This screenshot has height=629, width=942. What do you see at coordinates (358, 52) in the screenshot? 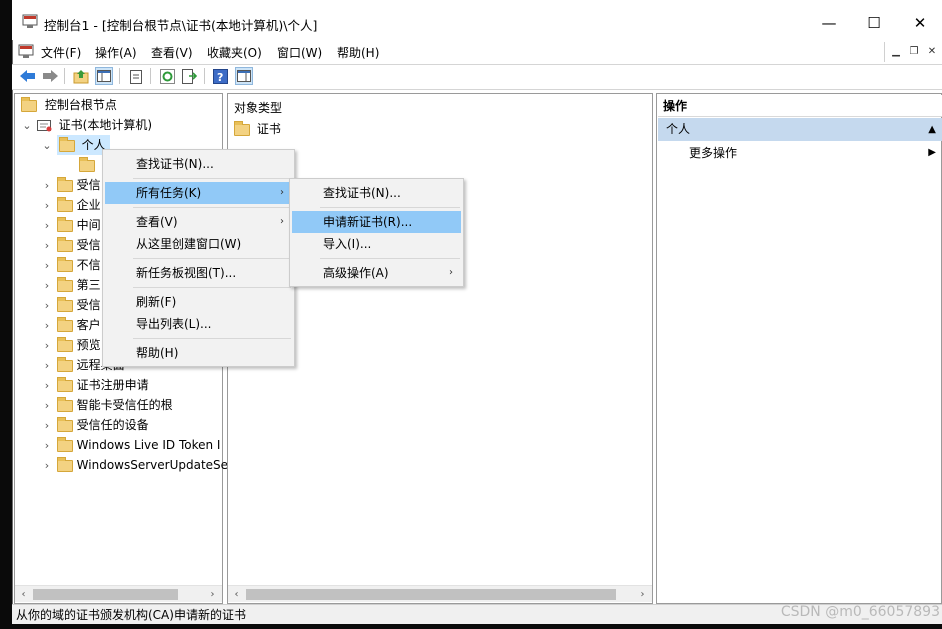
I see `menu-help: 帮助(H)` at bounding box center [358, 52].